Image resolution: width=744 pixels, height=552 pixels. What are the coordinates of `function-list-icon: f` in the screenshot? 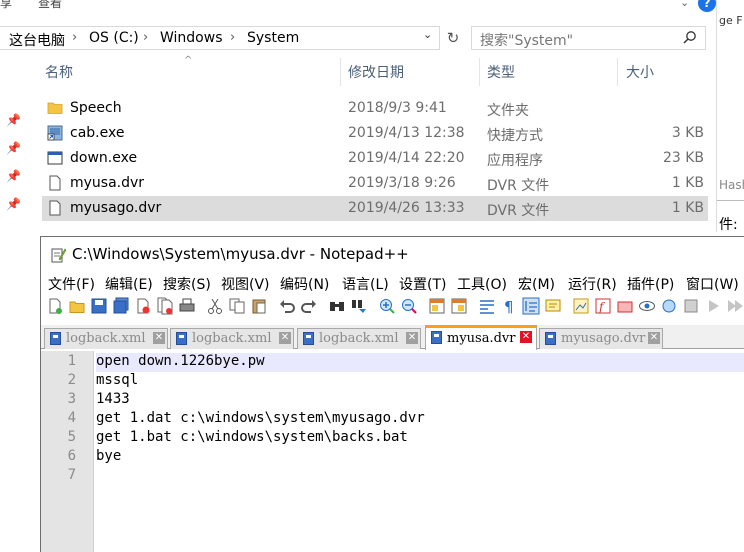 It's located at (603, 306).